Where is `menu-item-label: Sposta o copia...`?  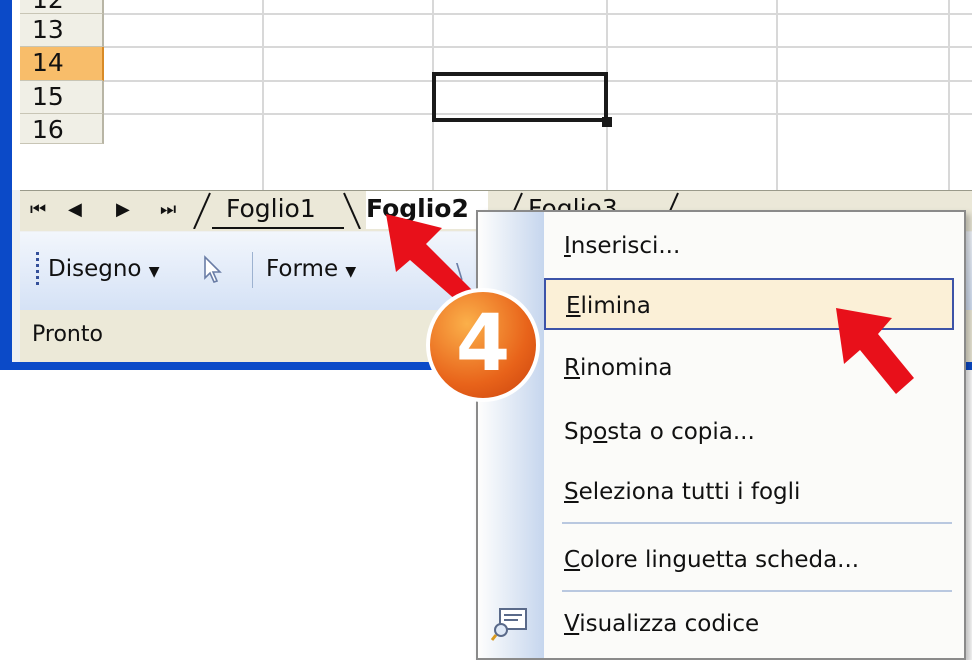 menu-item-label: Sposta o copia... is located at coordinates (659, 432).